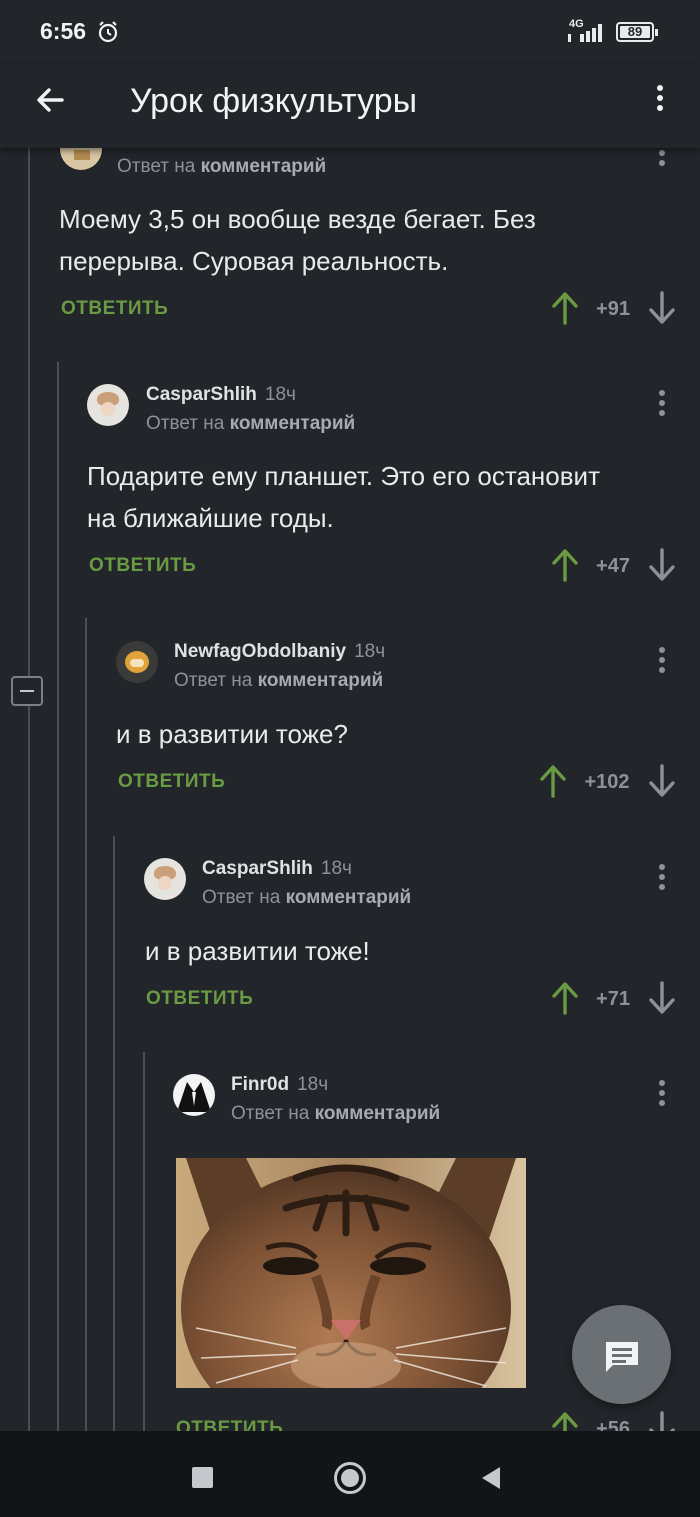  What do you see at coordinates (232, 734) in the screenshot?
I see `comment-text-line: и в развитии тоже?` at bounding box center [232, 734].